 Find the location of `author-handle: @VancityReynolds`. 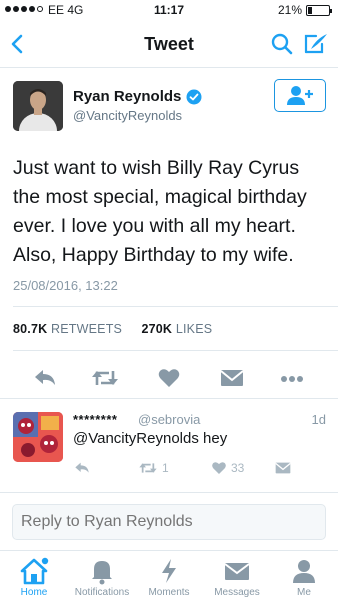

author-handle: @VancityReynolds is located at coordinates (127, 115).